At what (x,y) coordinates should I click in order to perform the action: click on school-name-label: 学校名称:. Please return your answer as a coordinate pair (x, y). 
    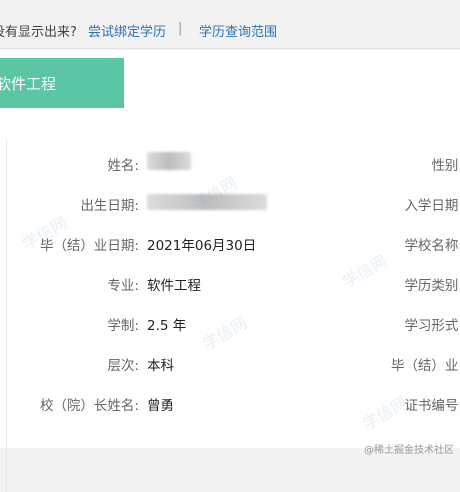
    Looking at the image, I should click on (432, 246).